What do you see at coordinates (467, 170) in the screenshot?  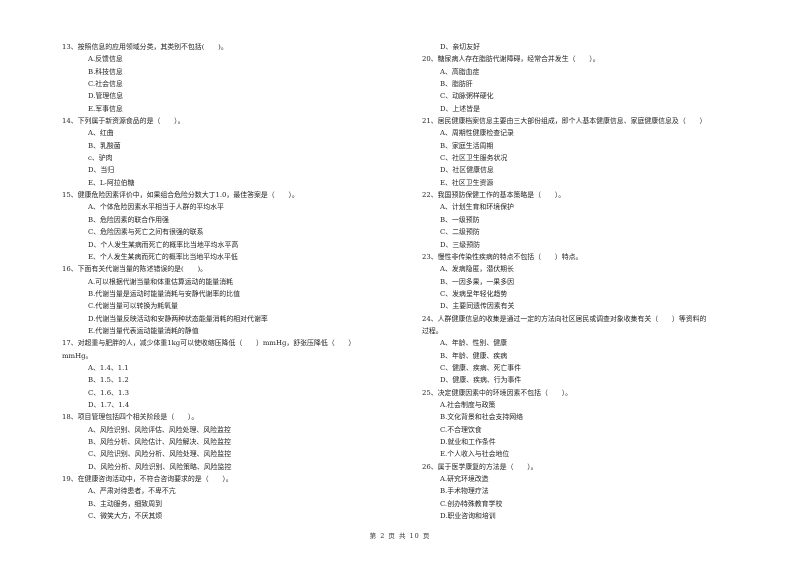 I see `answer-option: D、社区健康信息` at bounding box center [467, 170].